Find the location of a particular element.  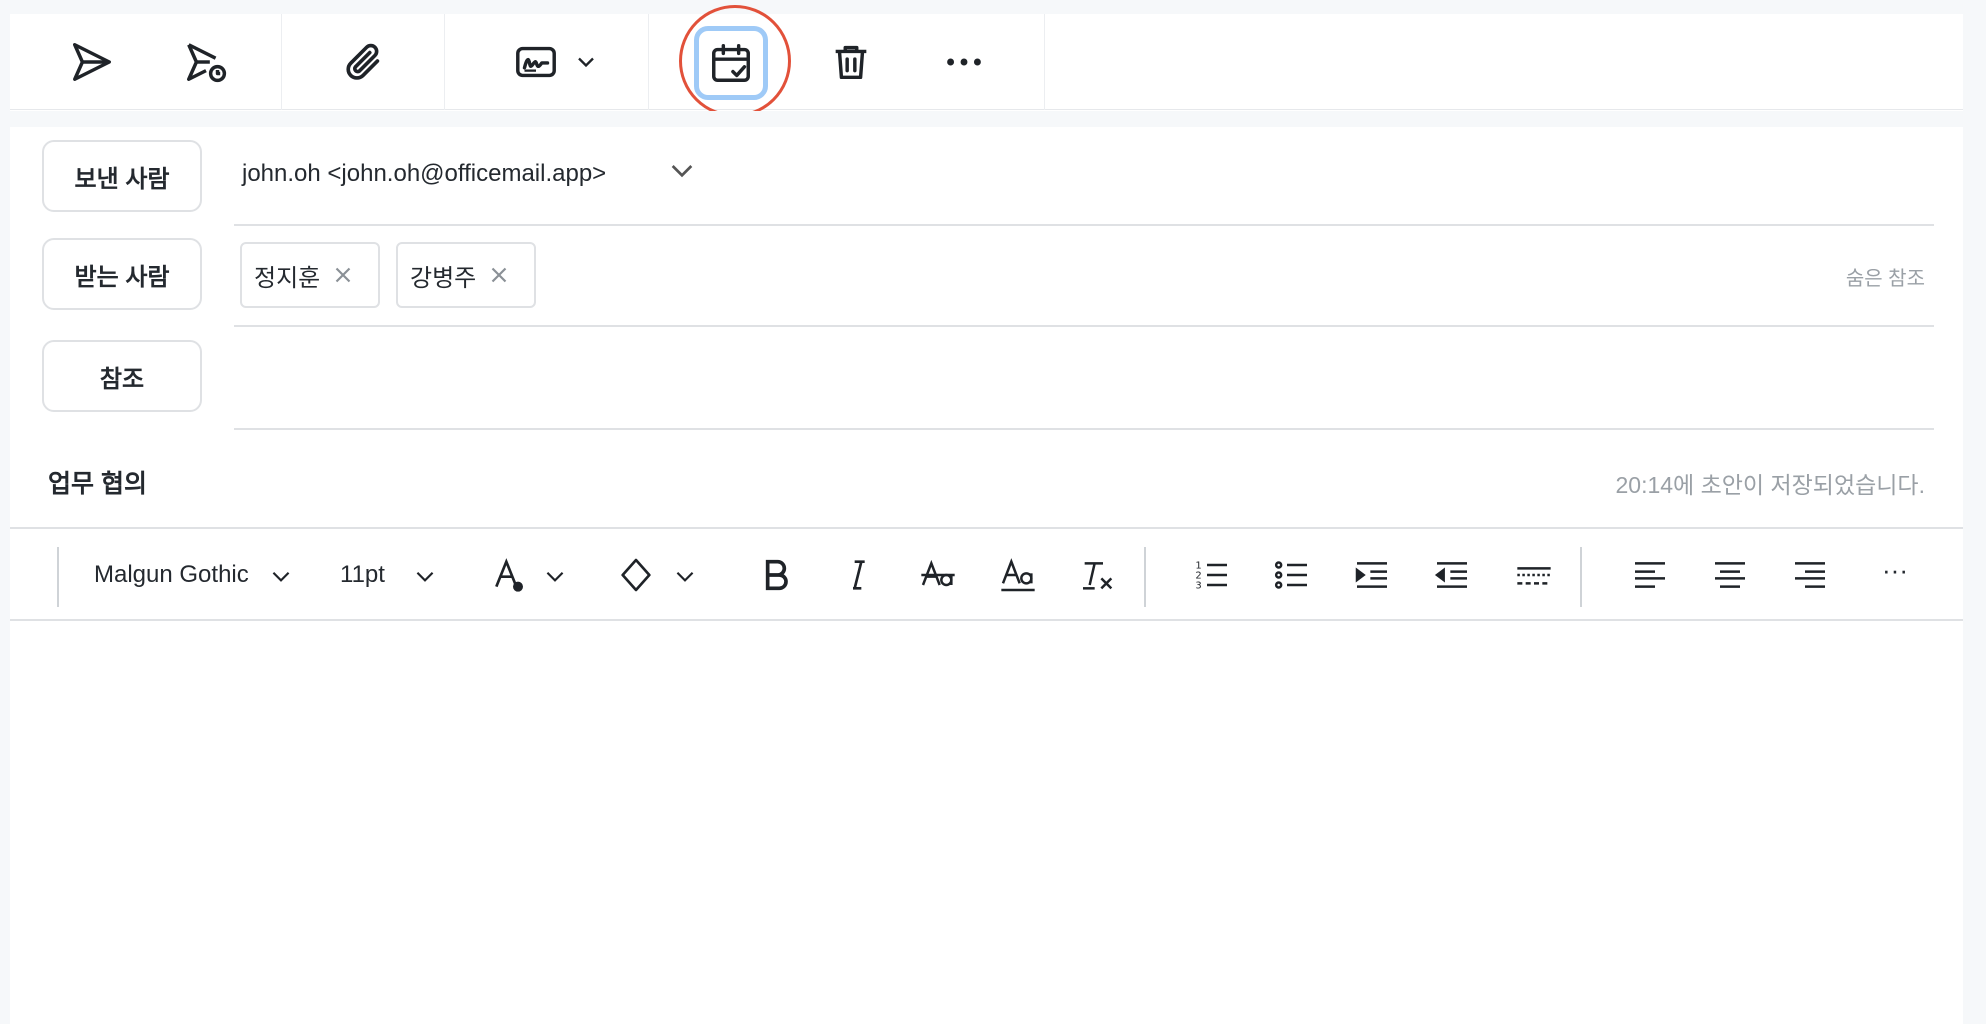

outdent-icon is located at coordinates (1450, 575).